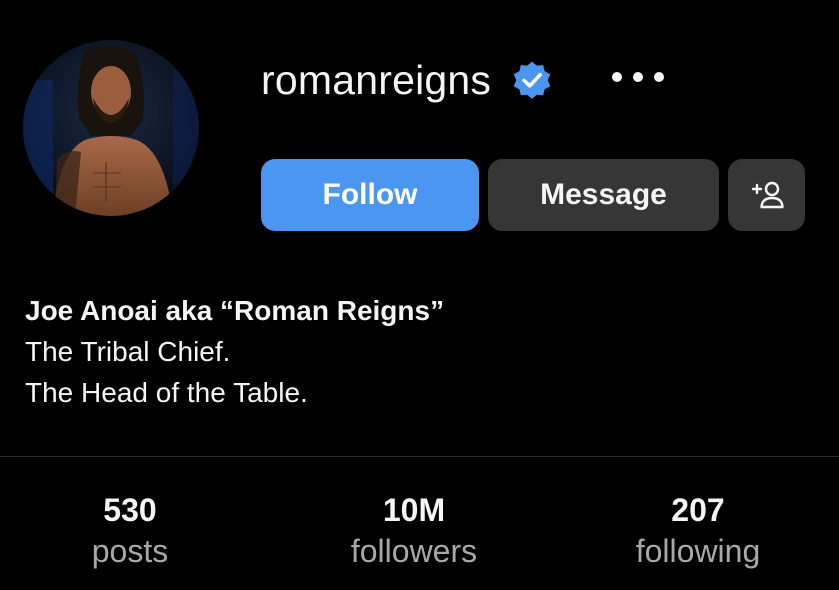 The image size is (839, 590). I want to click on stat-label: posts, so click(130, 551).